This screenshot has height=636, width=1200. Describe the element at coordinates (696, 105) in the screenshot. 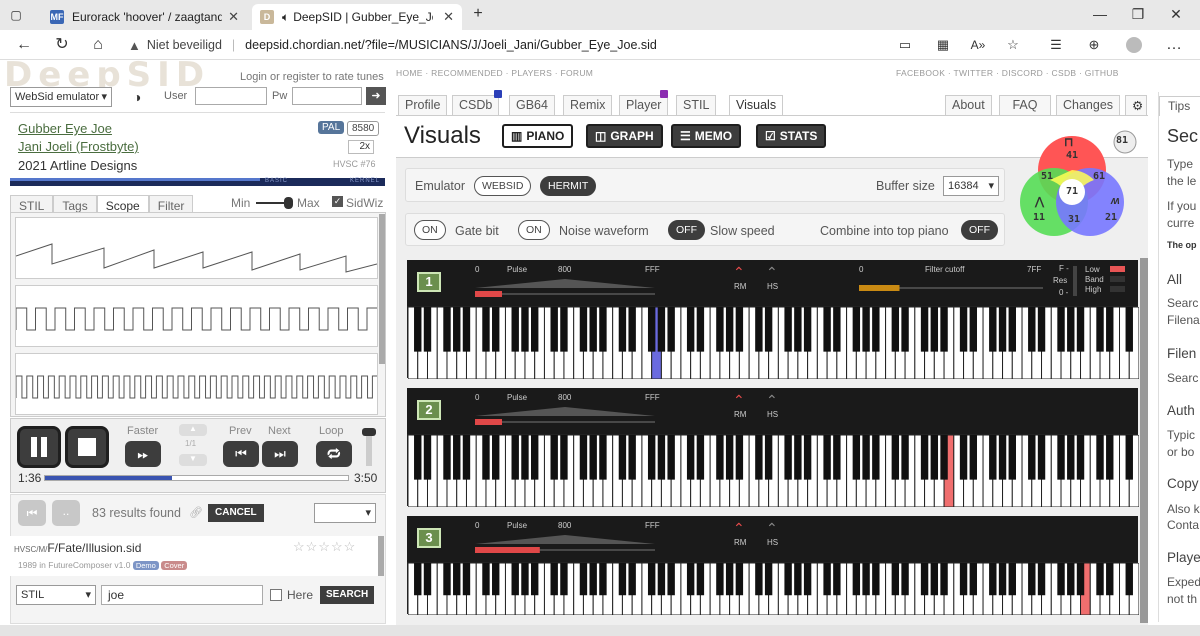

I see `tab-stil-main: STIL` at that location.